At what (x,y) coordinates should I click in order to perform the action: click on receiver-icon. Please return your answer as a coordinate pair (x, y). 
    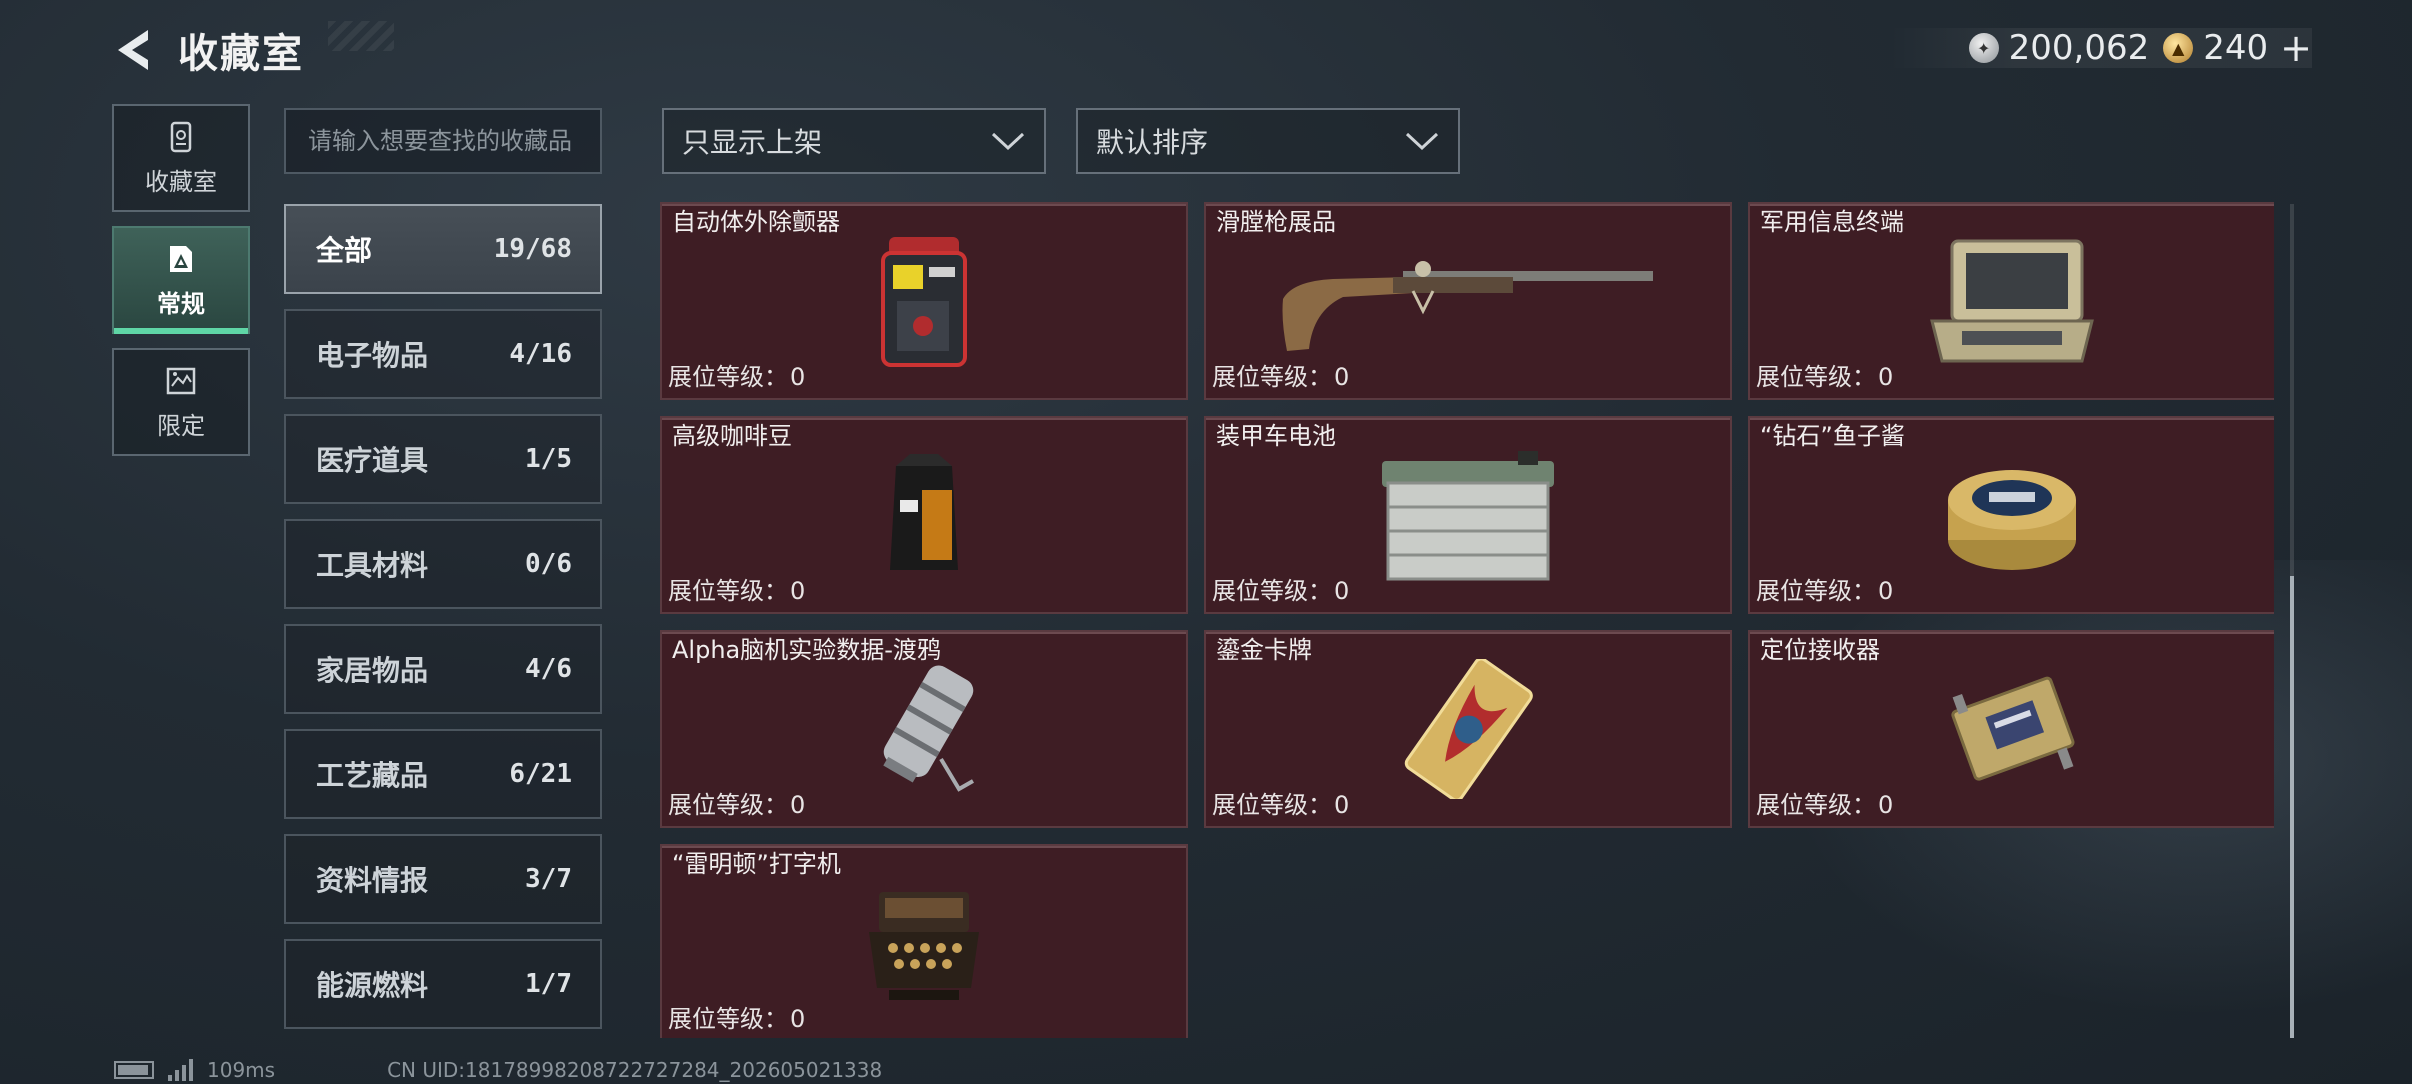
    Looking at the image, I should click on (2013, 728).